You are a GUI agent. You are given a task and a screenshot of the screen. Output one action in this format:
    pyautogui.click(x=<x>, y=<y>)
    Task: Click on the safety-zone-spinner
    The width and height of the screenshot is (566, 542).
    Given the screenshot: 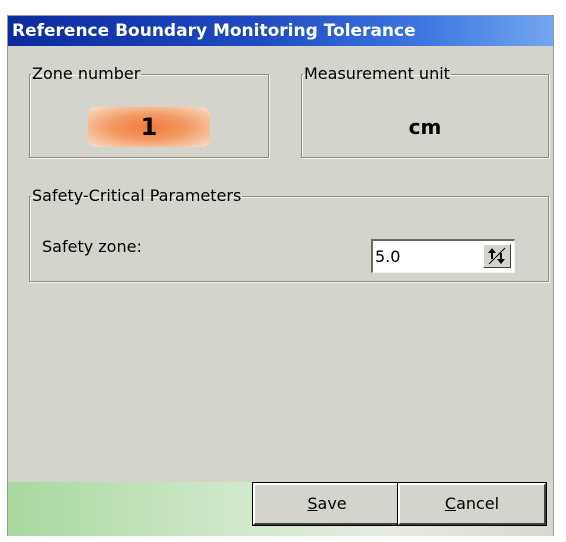 What is the action you would take?
    pyautogui.click(x=443, y=256)
    